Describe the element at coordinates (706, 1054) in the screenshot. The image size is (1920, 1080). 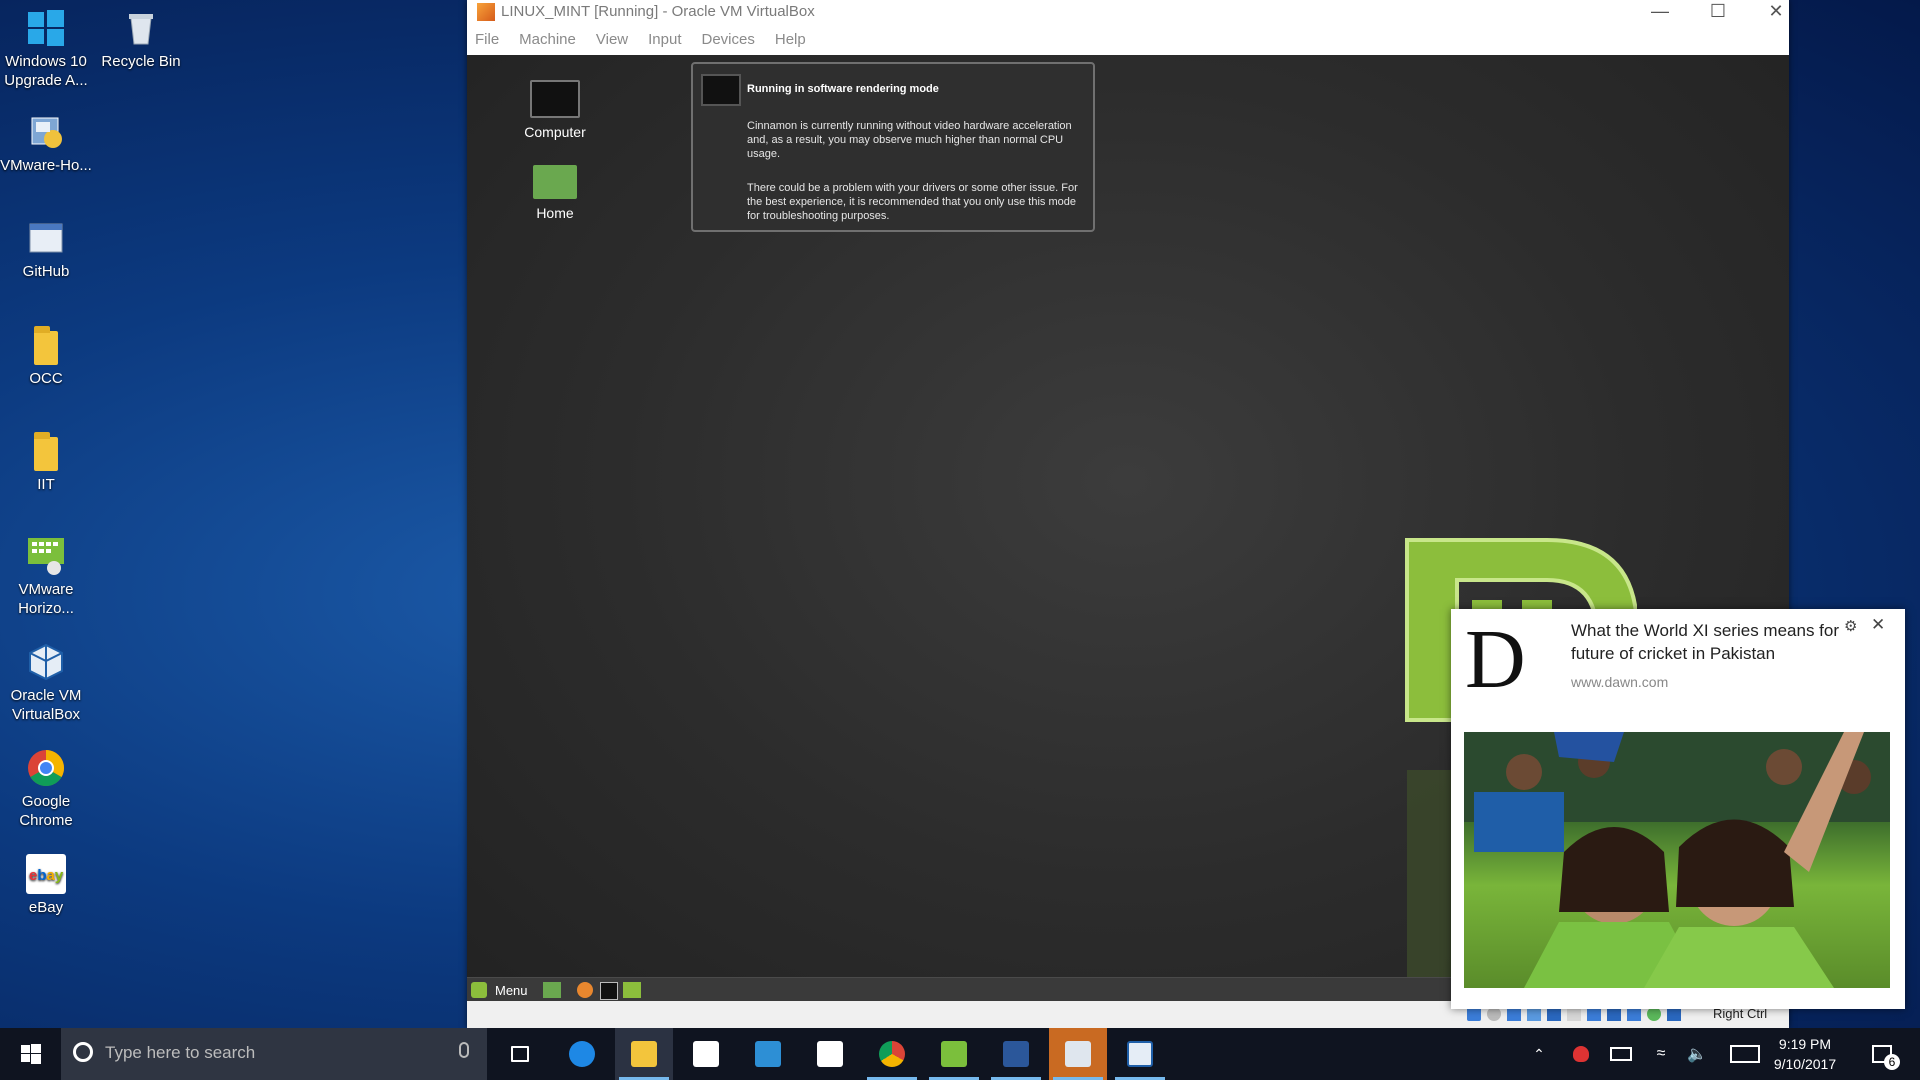
I see `taskbar-store` at that location.